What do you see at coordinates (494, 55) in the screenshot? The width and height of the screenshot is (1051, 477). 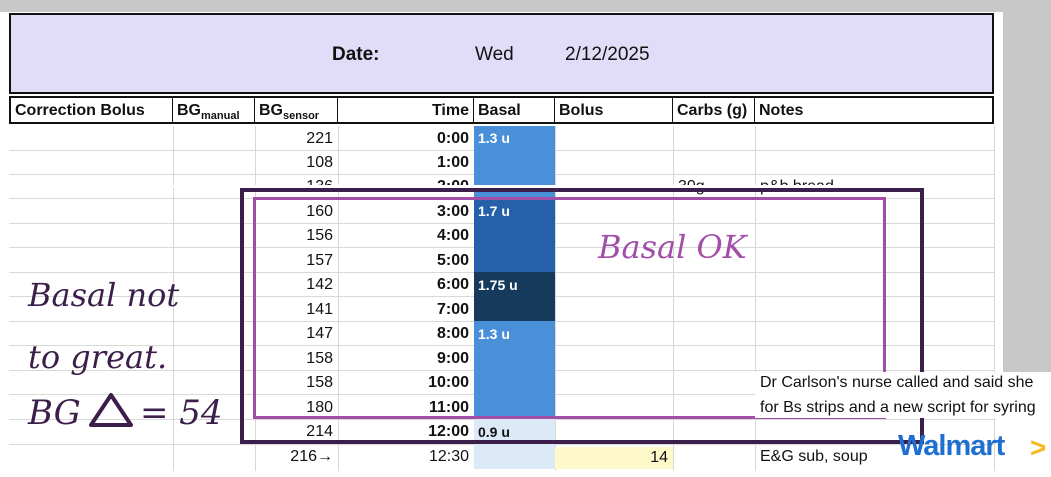 I see `date-day: Wed` at bounding box center [494, 55].